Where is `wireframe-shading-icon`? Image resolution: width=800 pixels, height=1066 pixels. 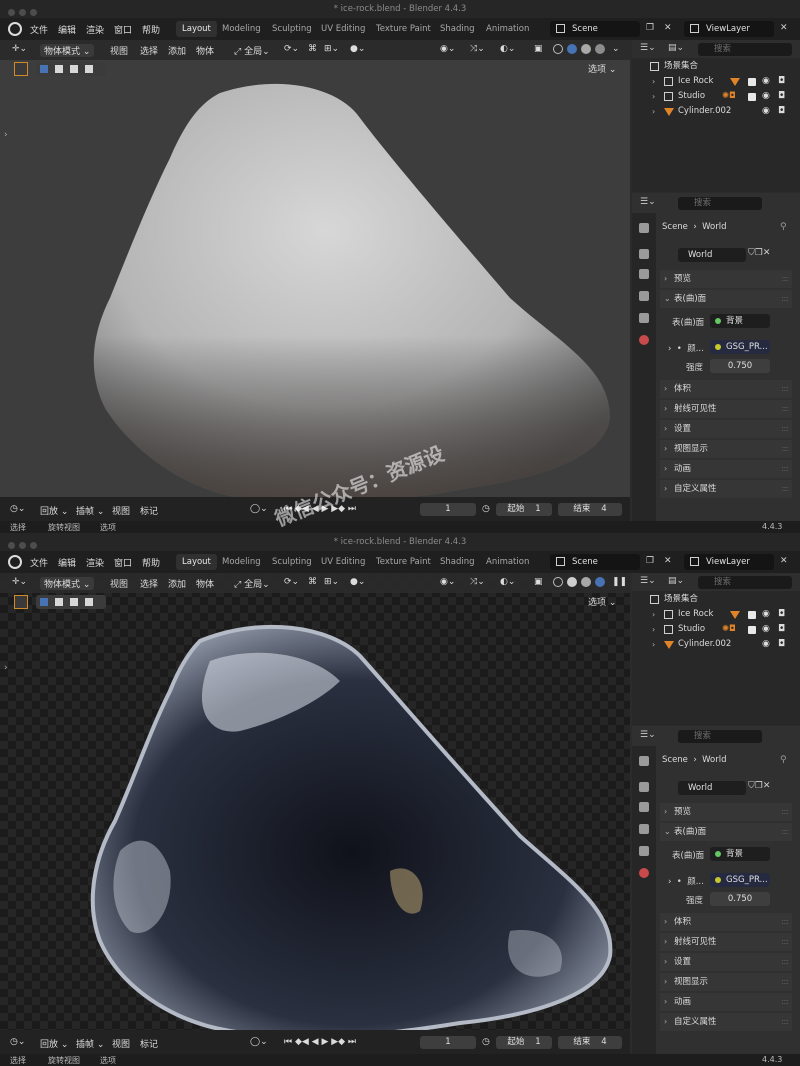 wireframe-shading-icon is located at coordinates (558, 582).